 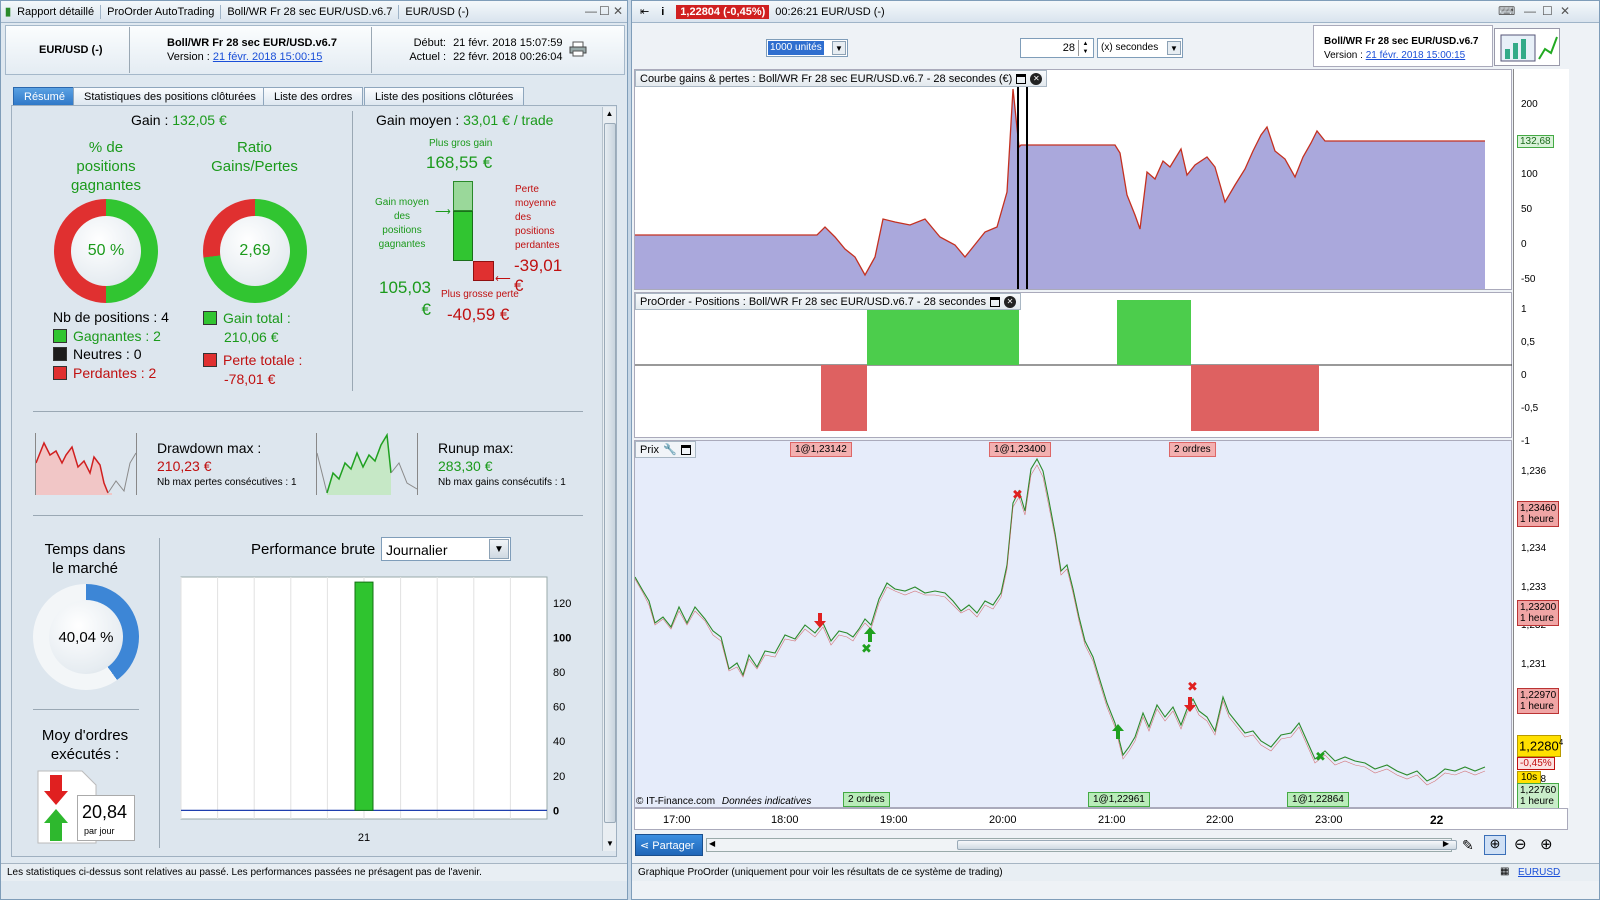 I want to click on positions-svg, so click(x=1073, y=365).